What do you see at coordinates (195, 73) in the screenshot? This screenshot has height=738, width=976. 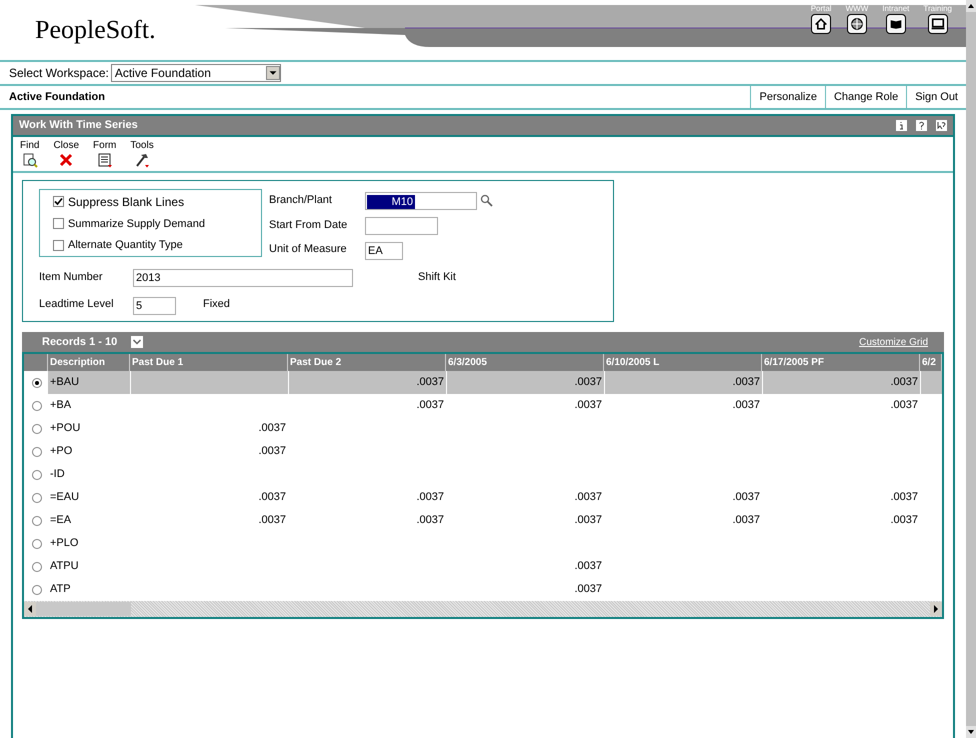 I see `workspace-dropdown: Active Foundation` at bounding box center [195, 73].